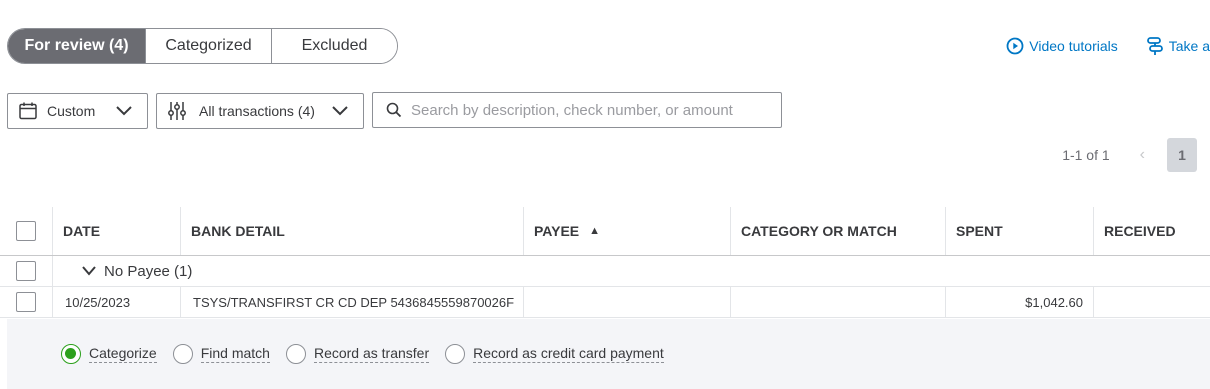  What do you see at coordinates (1015, 46) in the screenshot?
I see `play-circle-icon` at bounding box center [1015, 46].